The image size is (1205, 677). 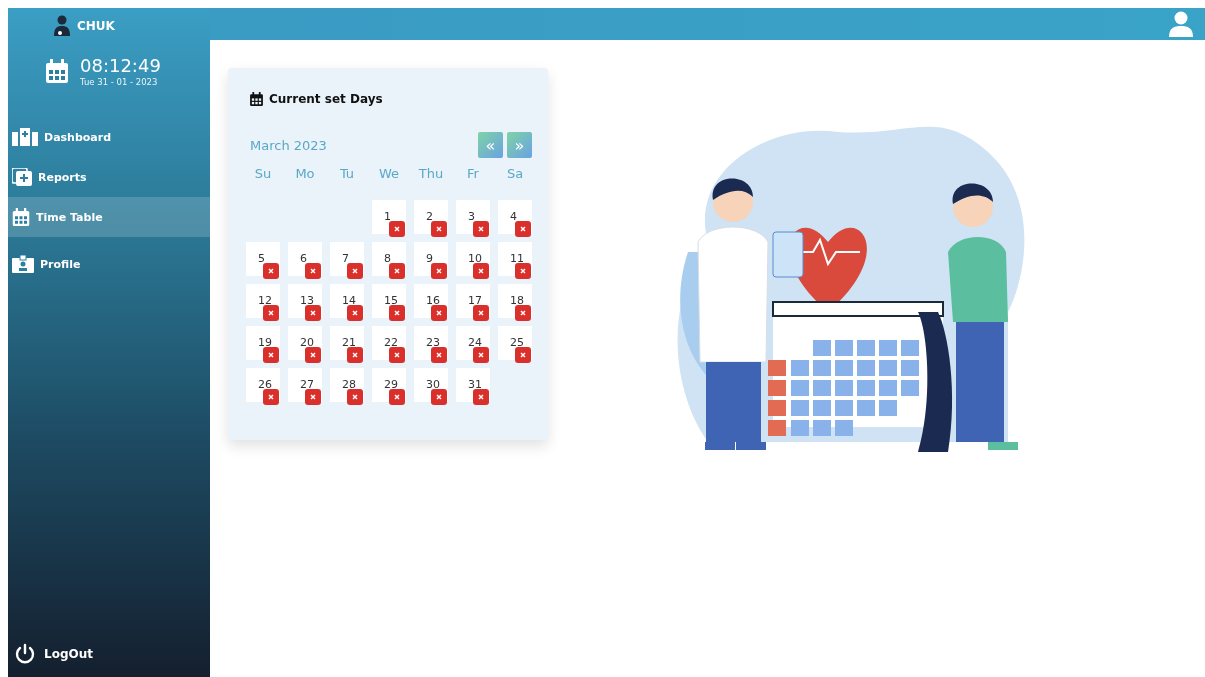 I want to click on day-number: 16, so click(x=433, y=300).